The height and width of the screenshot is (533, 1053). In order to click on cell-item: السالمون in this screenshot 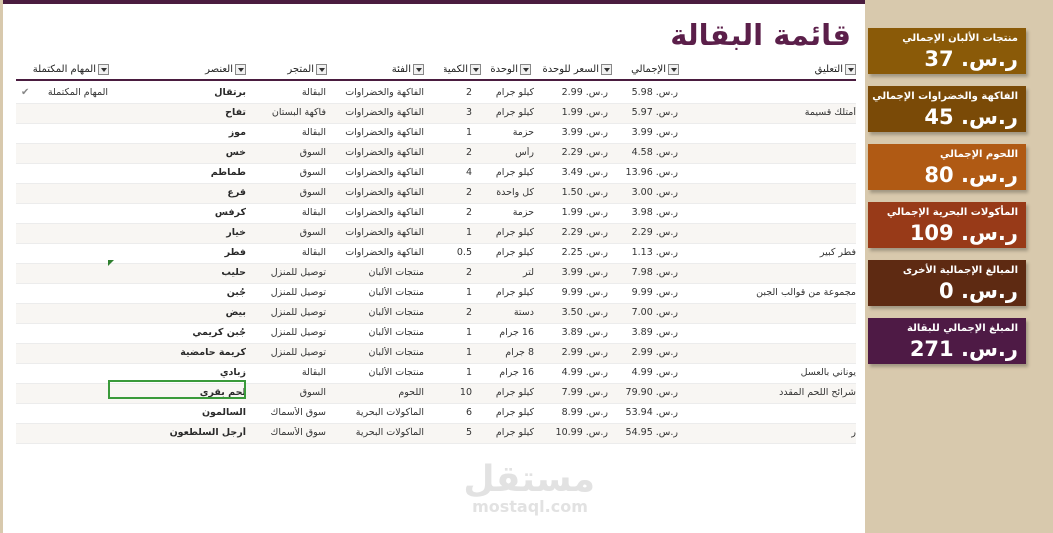, I will do `click(206, 412)`.